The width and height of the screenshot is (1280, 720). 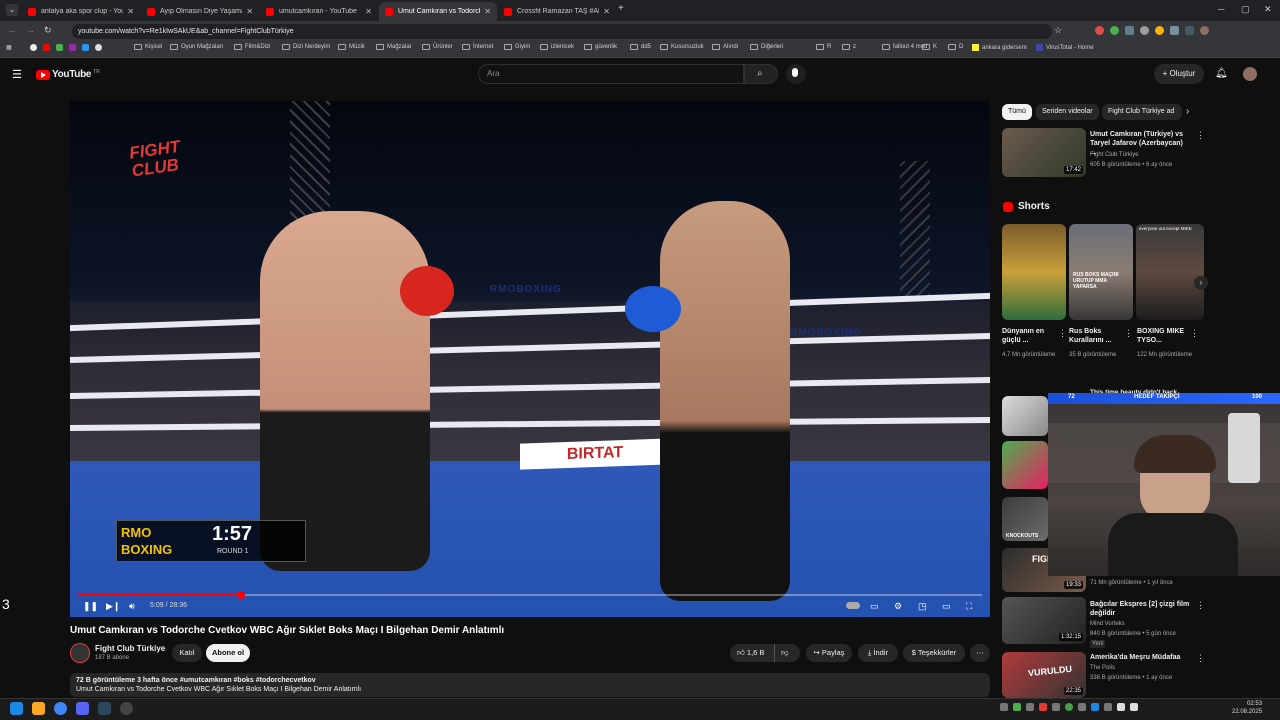 What do you see at coordinates (904, 47) in the screenshot?
I see `bookmark-folder-fallout: fallout 4 mod` at bounding box center [904, 47].